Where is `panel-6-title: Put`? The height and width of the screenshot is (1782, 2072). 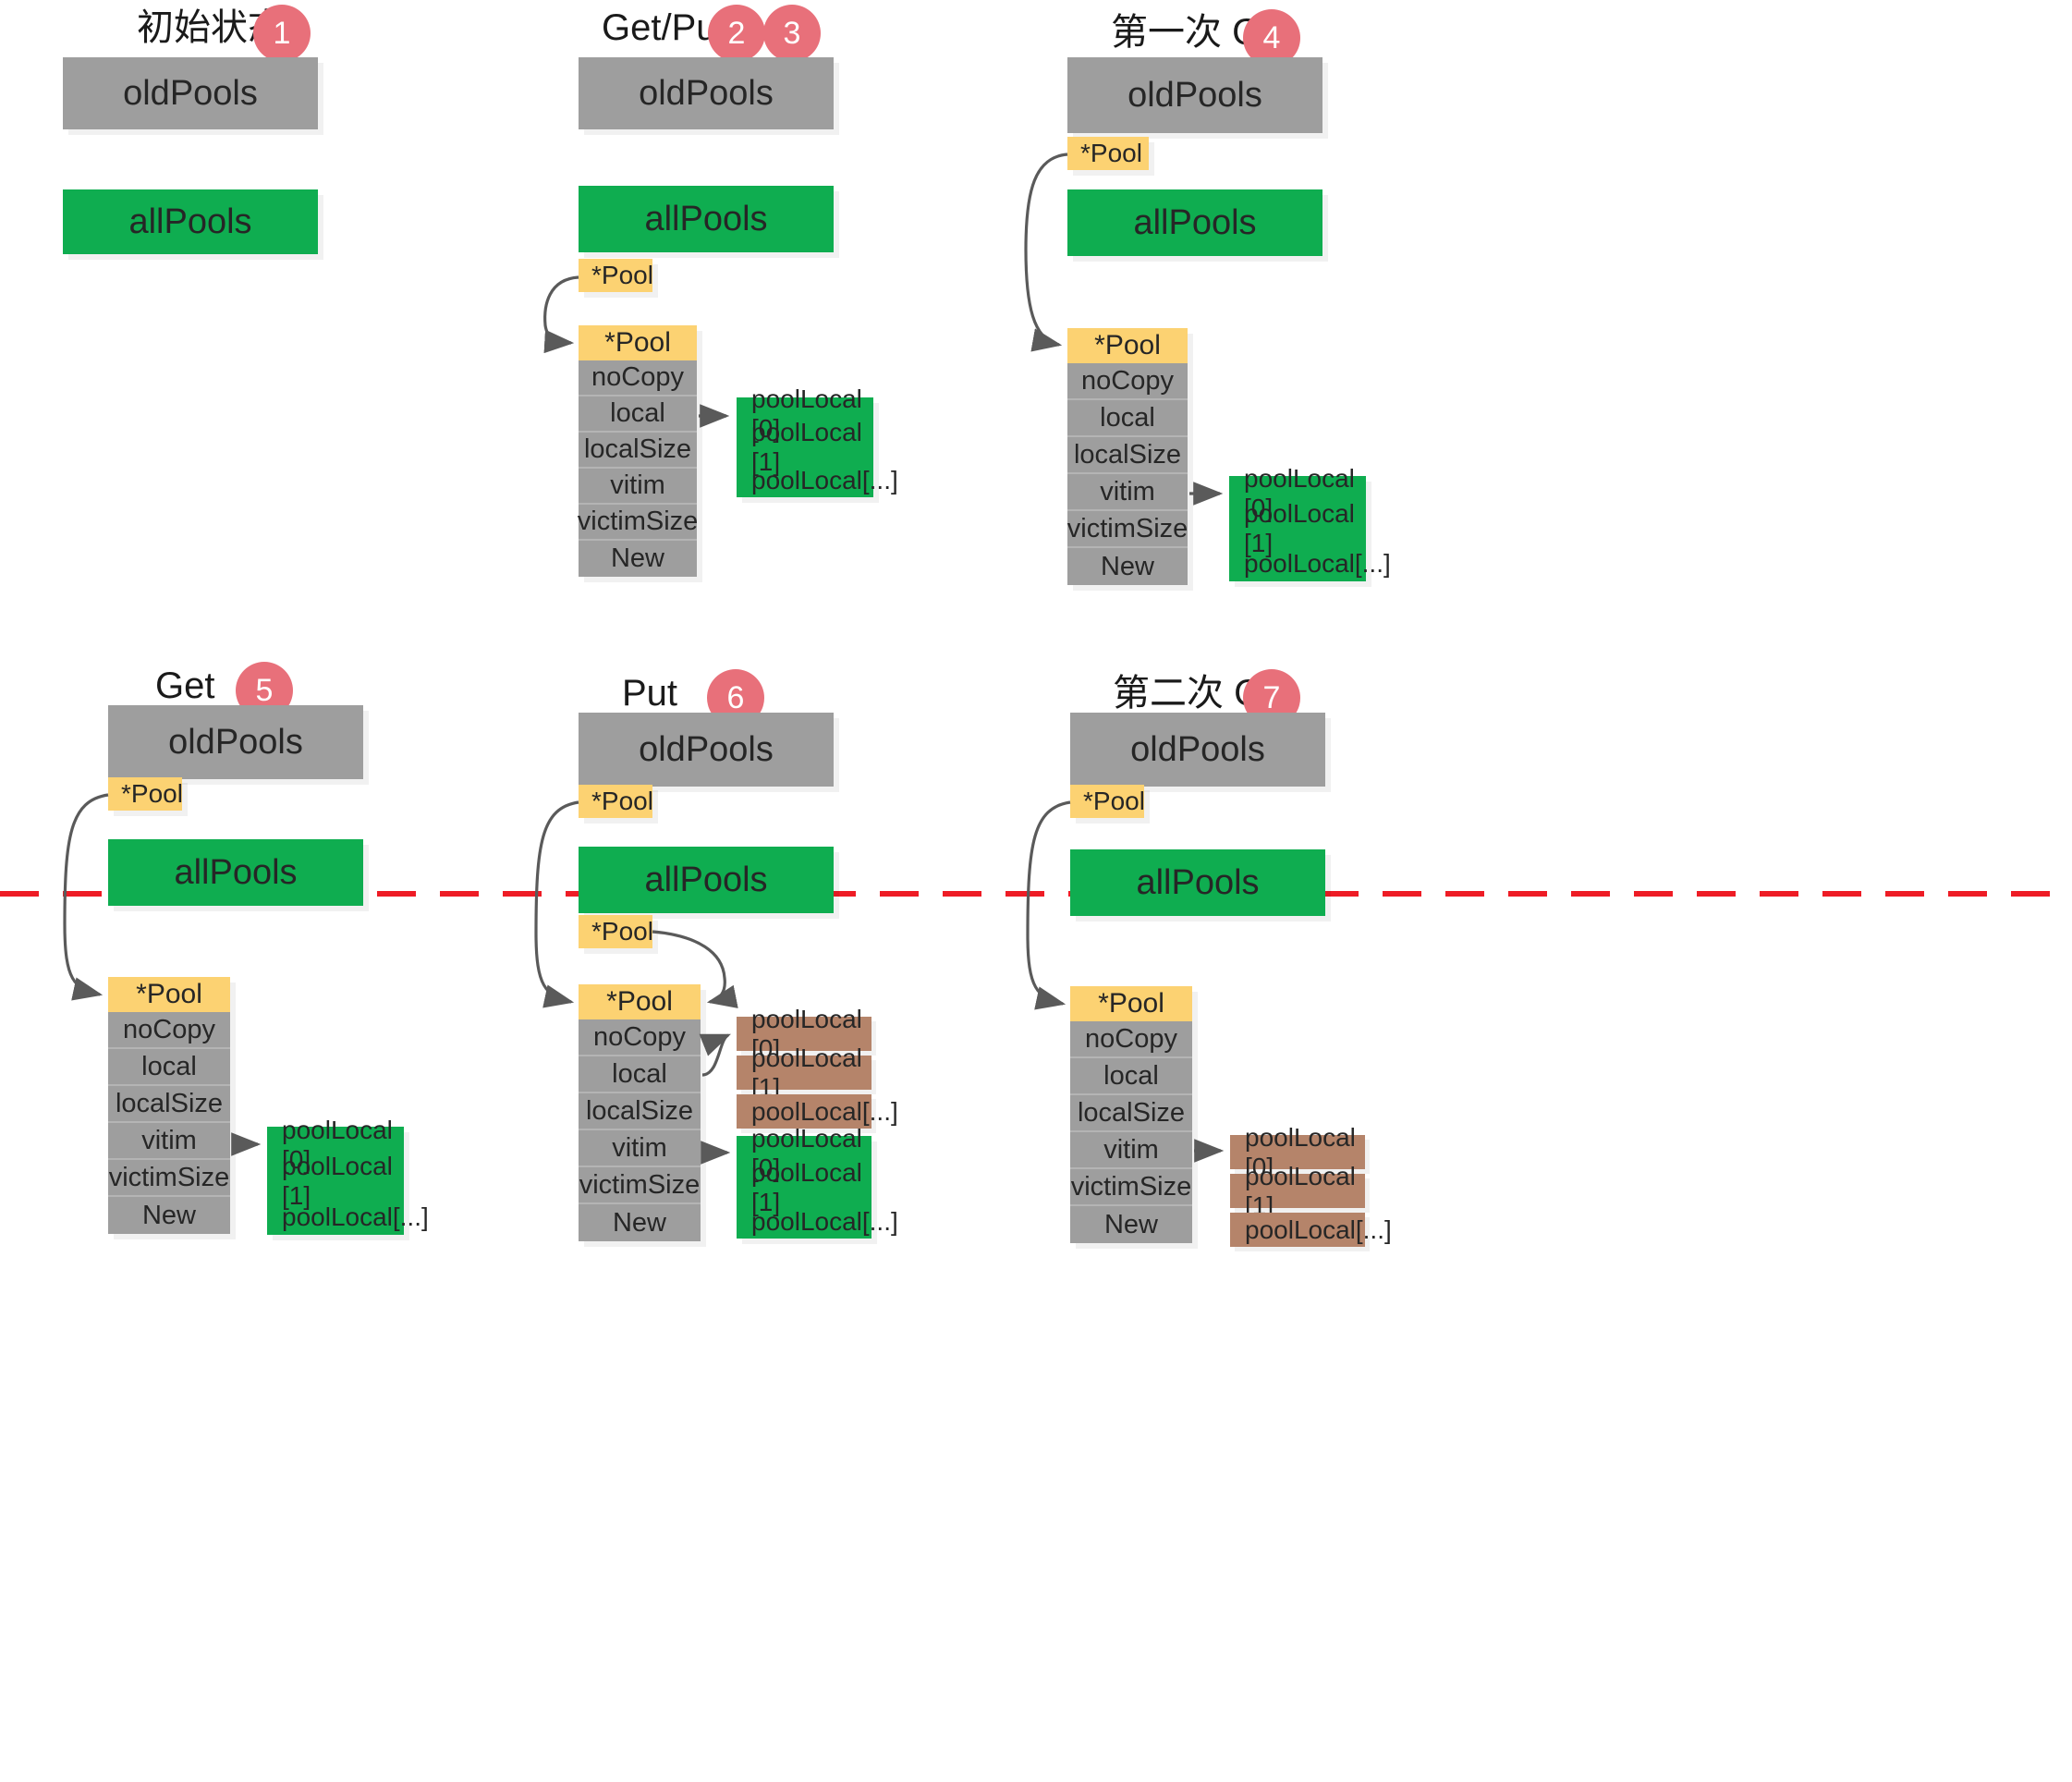 panel-6-title: Put is located at coordinates (650, 693).